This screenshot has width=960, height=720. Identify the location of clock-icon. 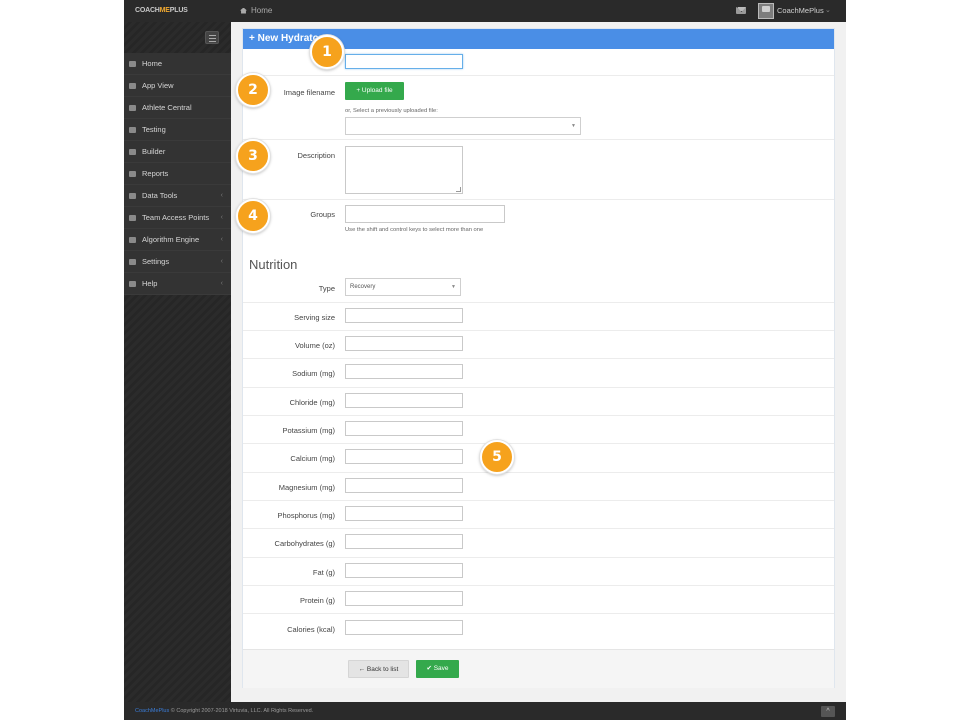
(132, 218).